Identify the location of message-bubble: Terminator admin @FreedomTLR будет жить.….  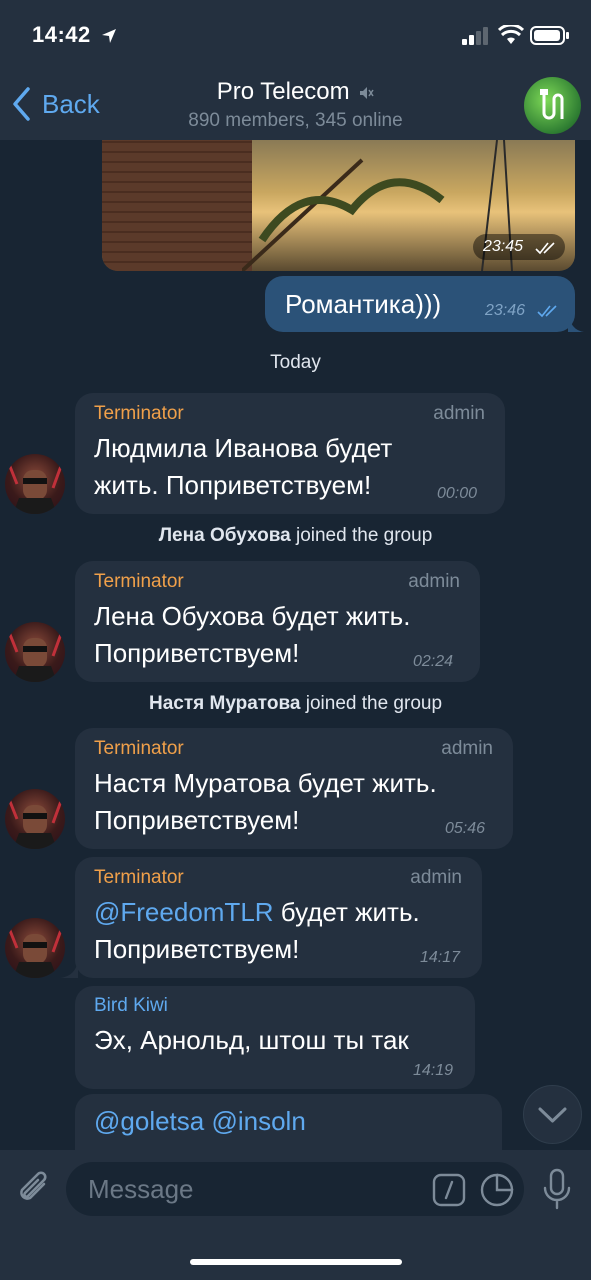
(278, 917).